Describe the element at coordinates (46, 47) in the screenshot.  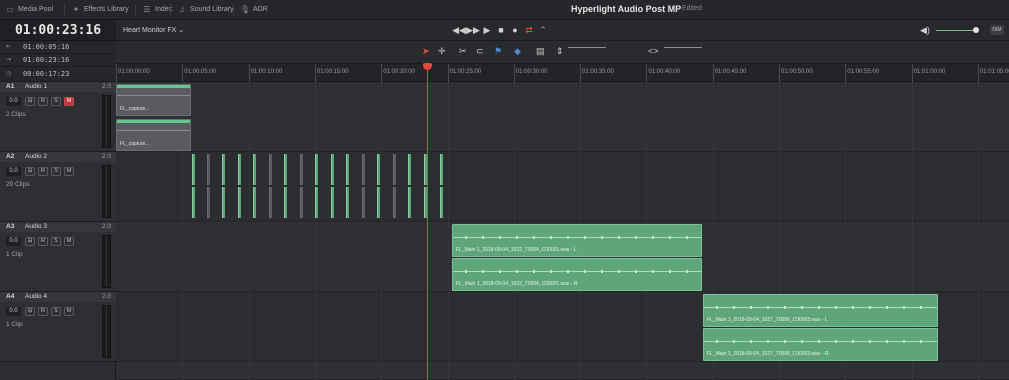
I see `in-point-timecode: 01:00:05:16` at that location.